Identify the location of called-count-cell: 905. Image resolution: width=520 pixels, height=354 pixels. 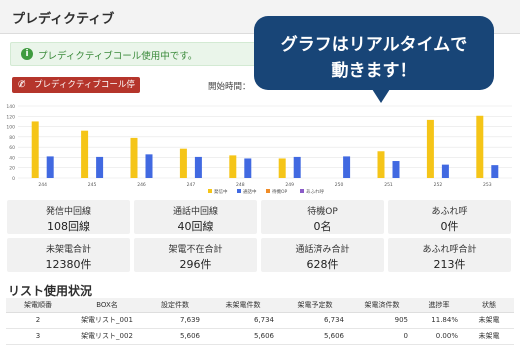
(382, 320).